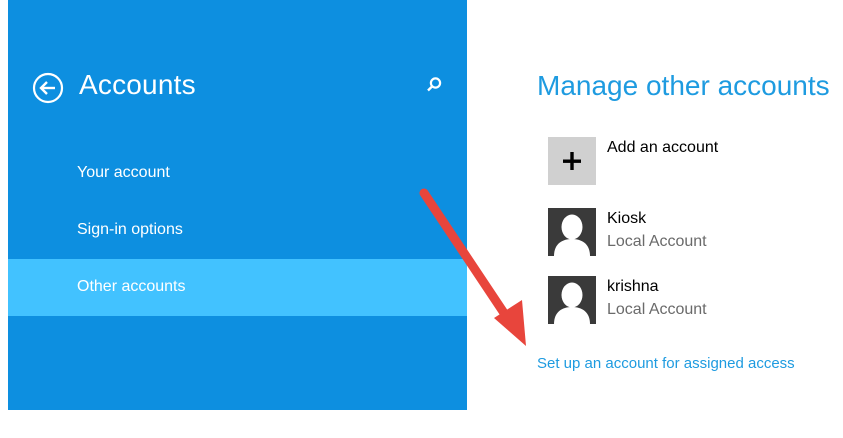  Describe the element at coordinates (48, 88) in the screenshot. I see `back-arrow-icon` at that location.